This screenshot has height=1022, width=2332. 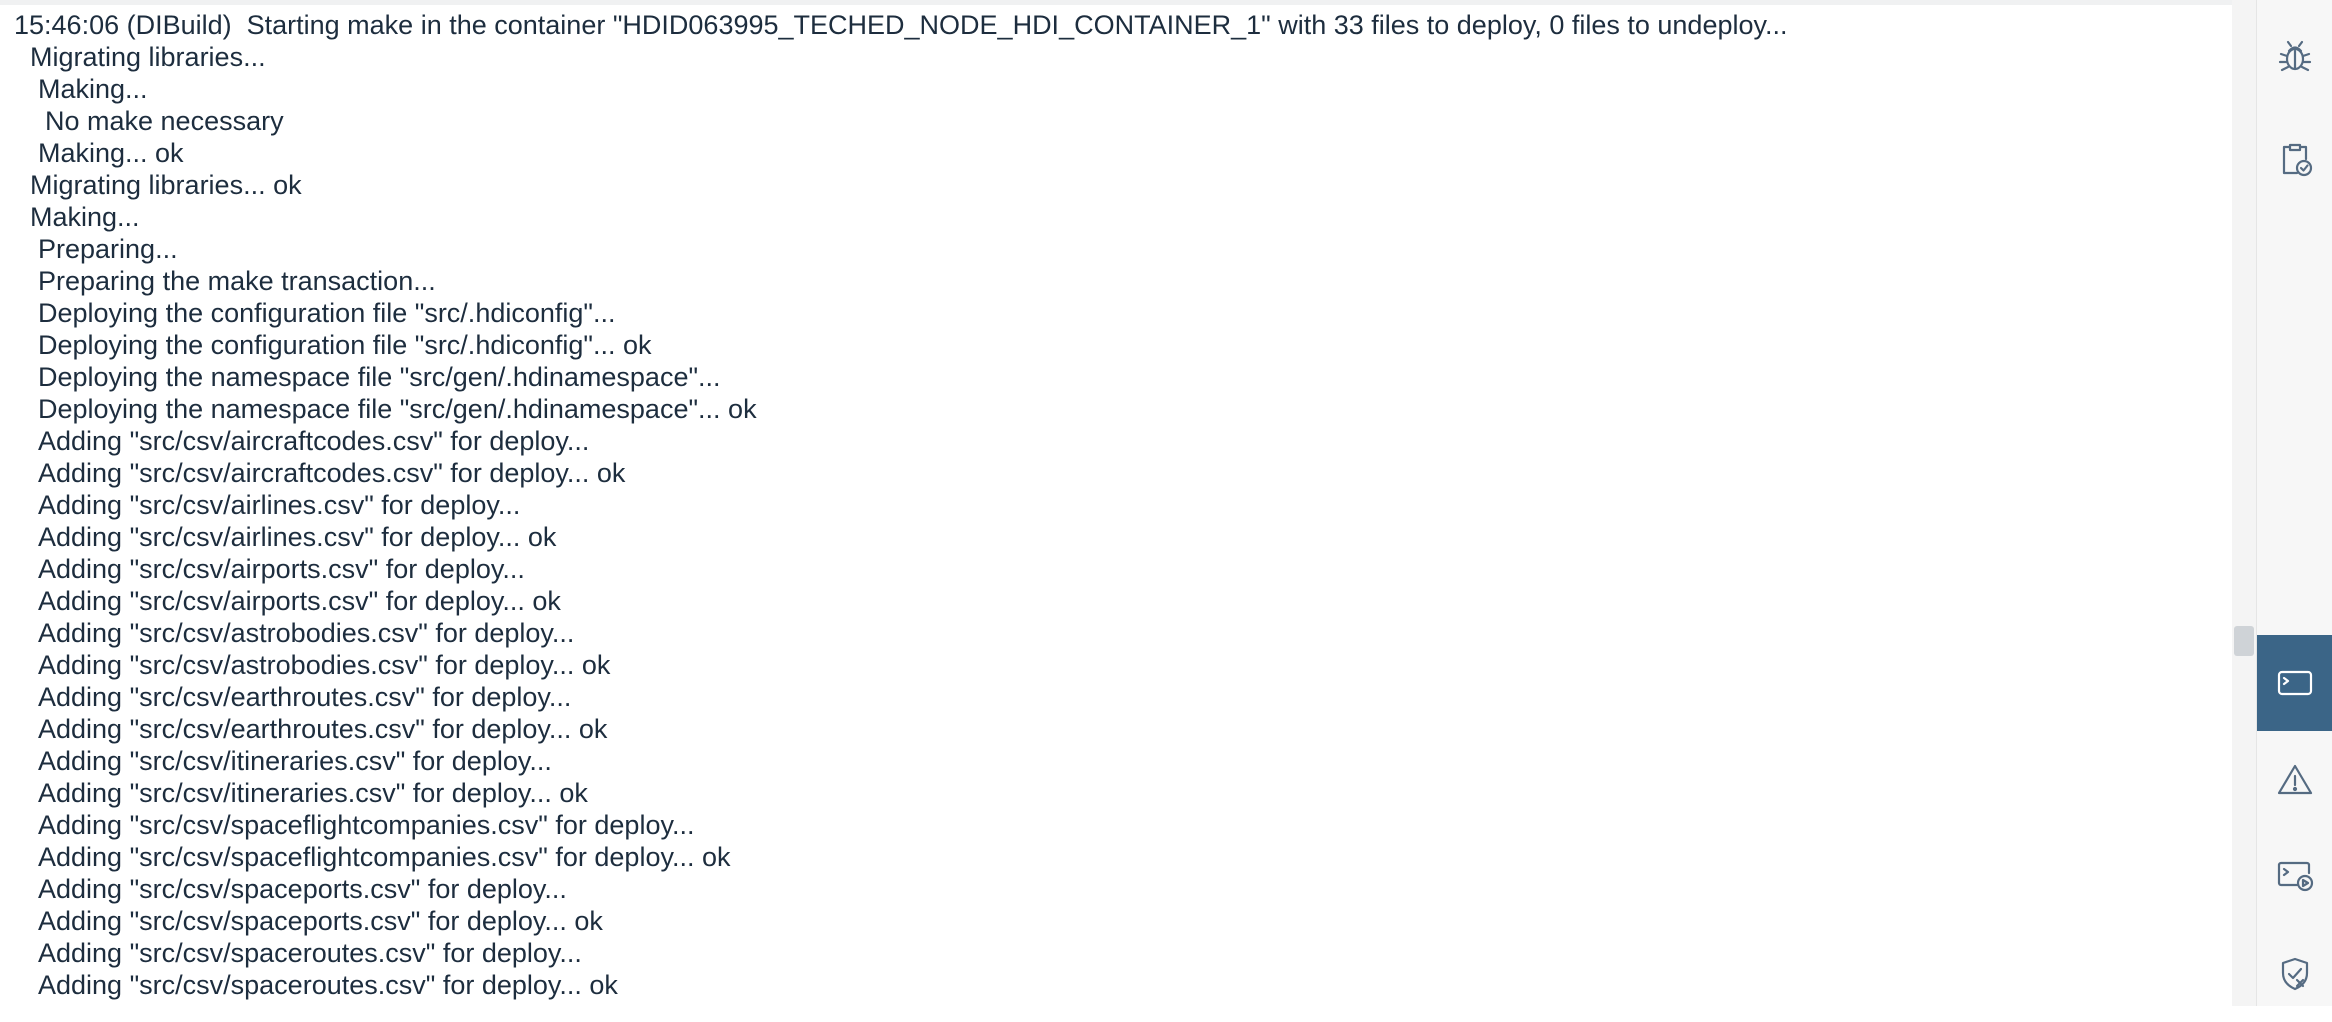 What do you see at coordinates (2297, 160) in the screenshot?
I see `clipboard-check-icon` at bounding box center [2297, 160].